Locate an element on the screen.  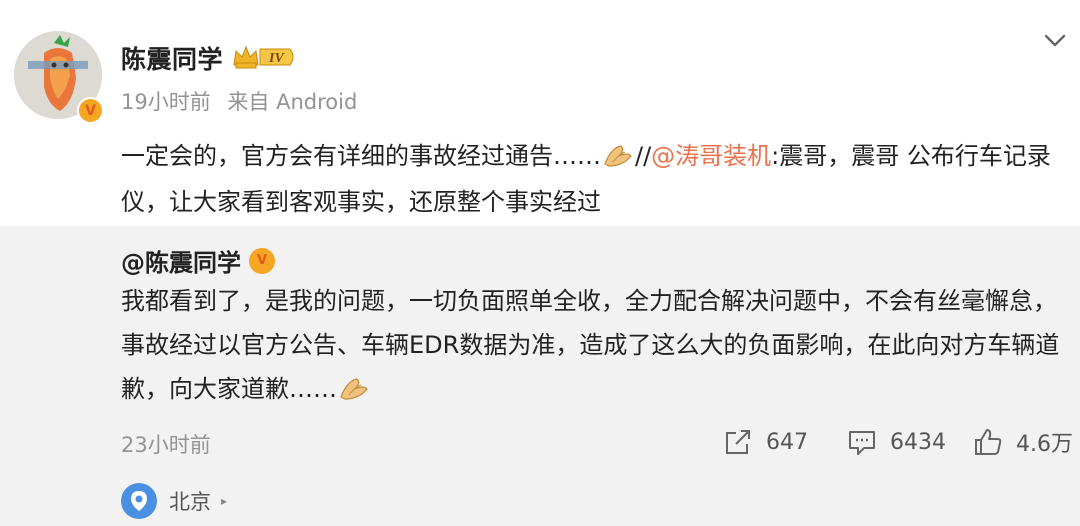
like-count: 4.6万 is located at coordinates (1044, 444).